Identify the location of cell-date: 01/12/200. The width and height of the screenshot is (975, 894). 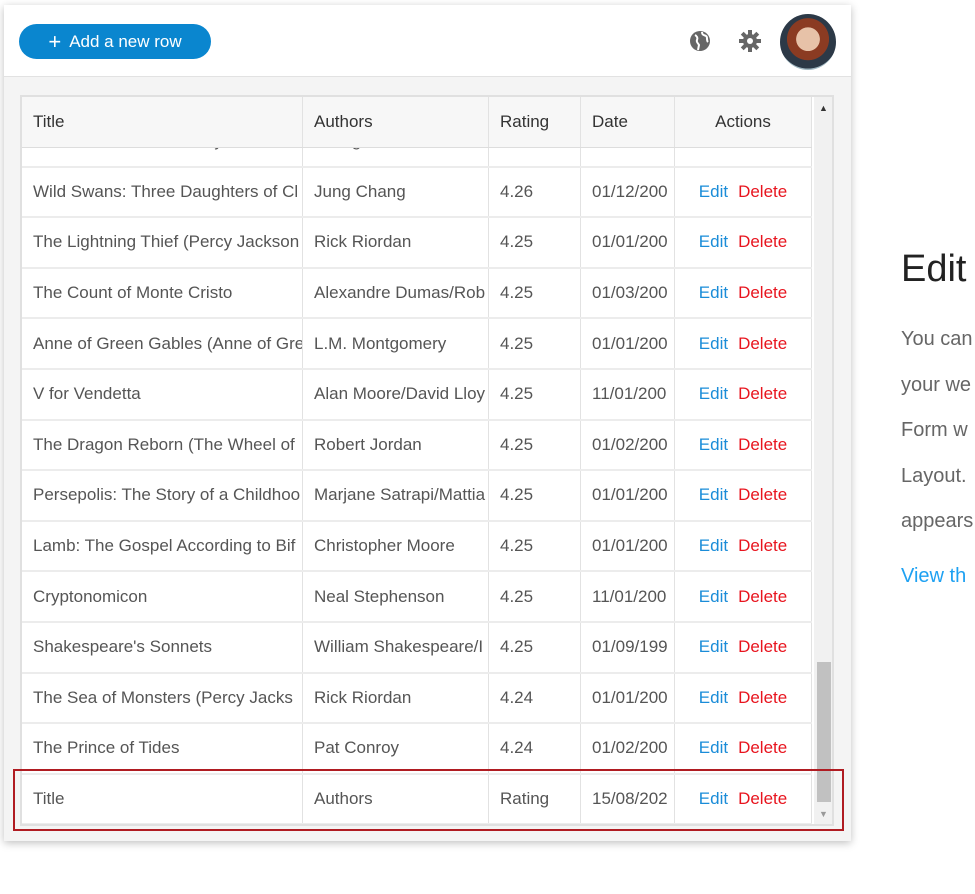
(628, 192).